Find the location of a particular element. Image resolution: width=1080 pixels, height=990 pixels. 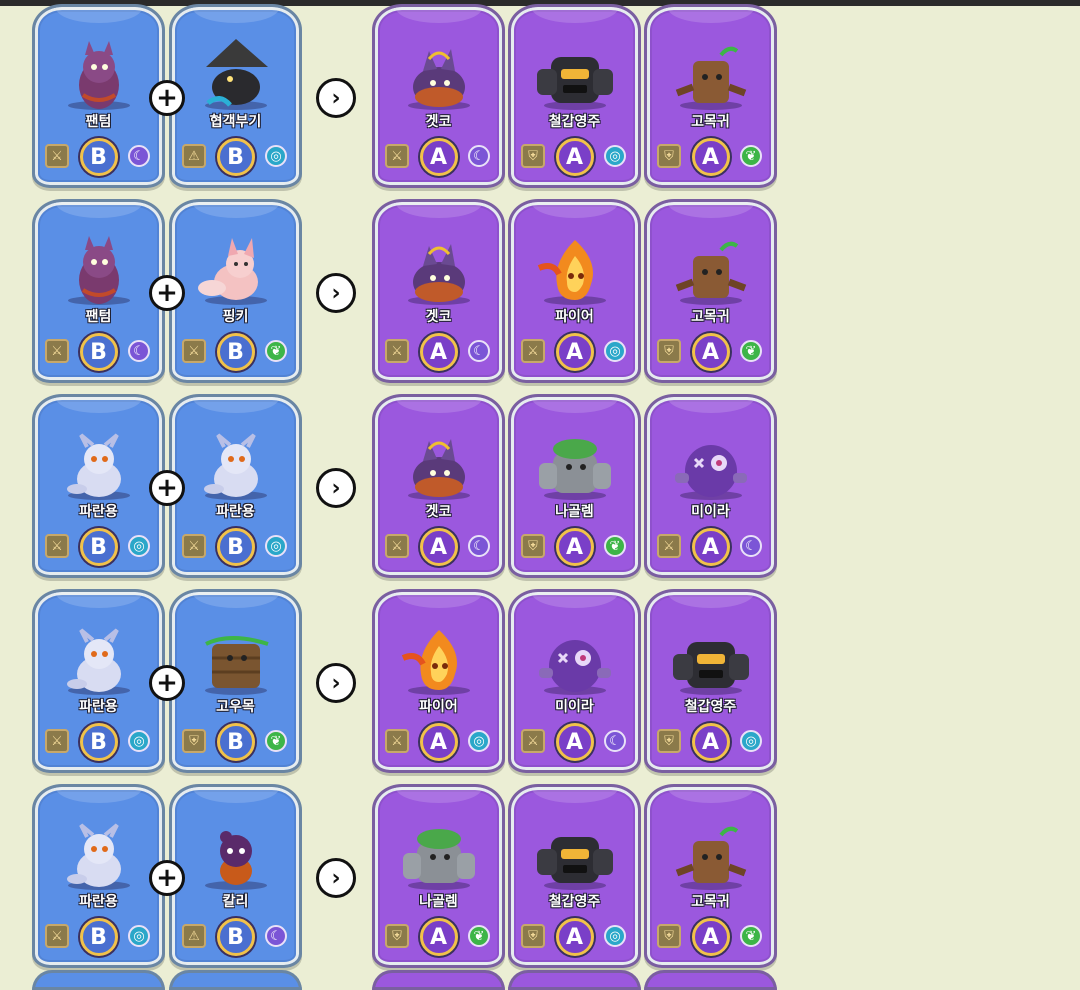

monster-card: 칼리 ⚠ B ☾ is located at coordinates (235, 876).